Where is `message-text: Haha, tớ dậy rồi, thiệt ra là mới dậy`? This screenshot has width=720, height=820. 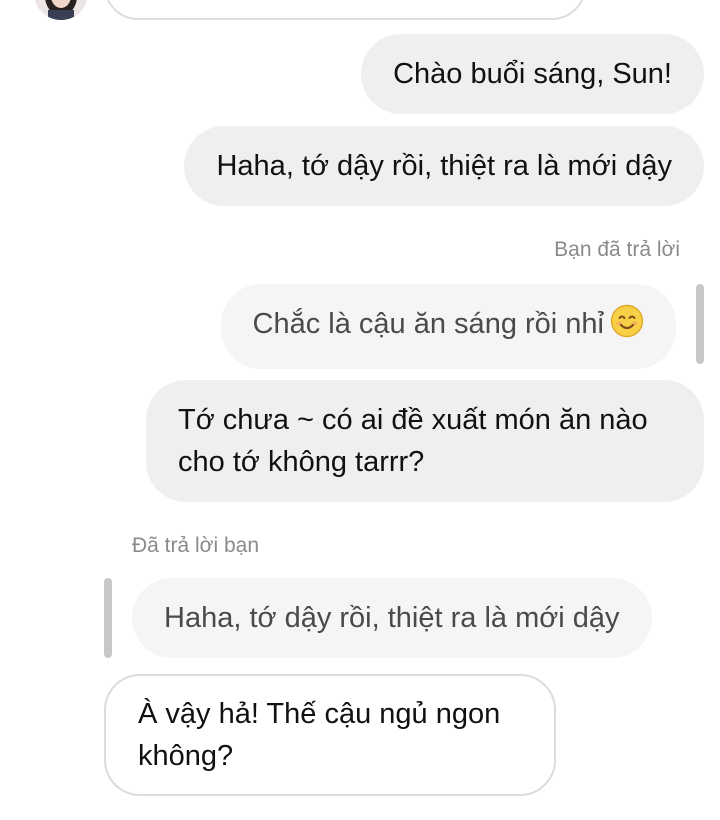 message-text: Haha, tớ dậy rồi, thiệt ra là mới dậy is located at coordinates (444, 166).